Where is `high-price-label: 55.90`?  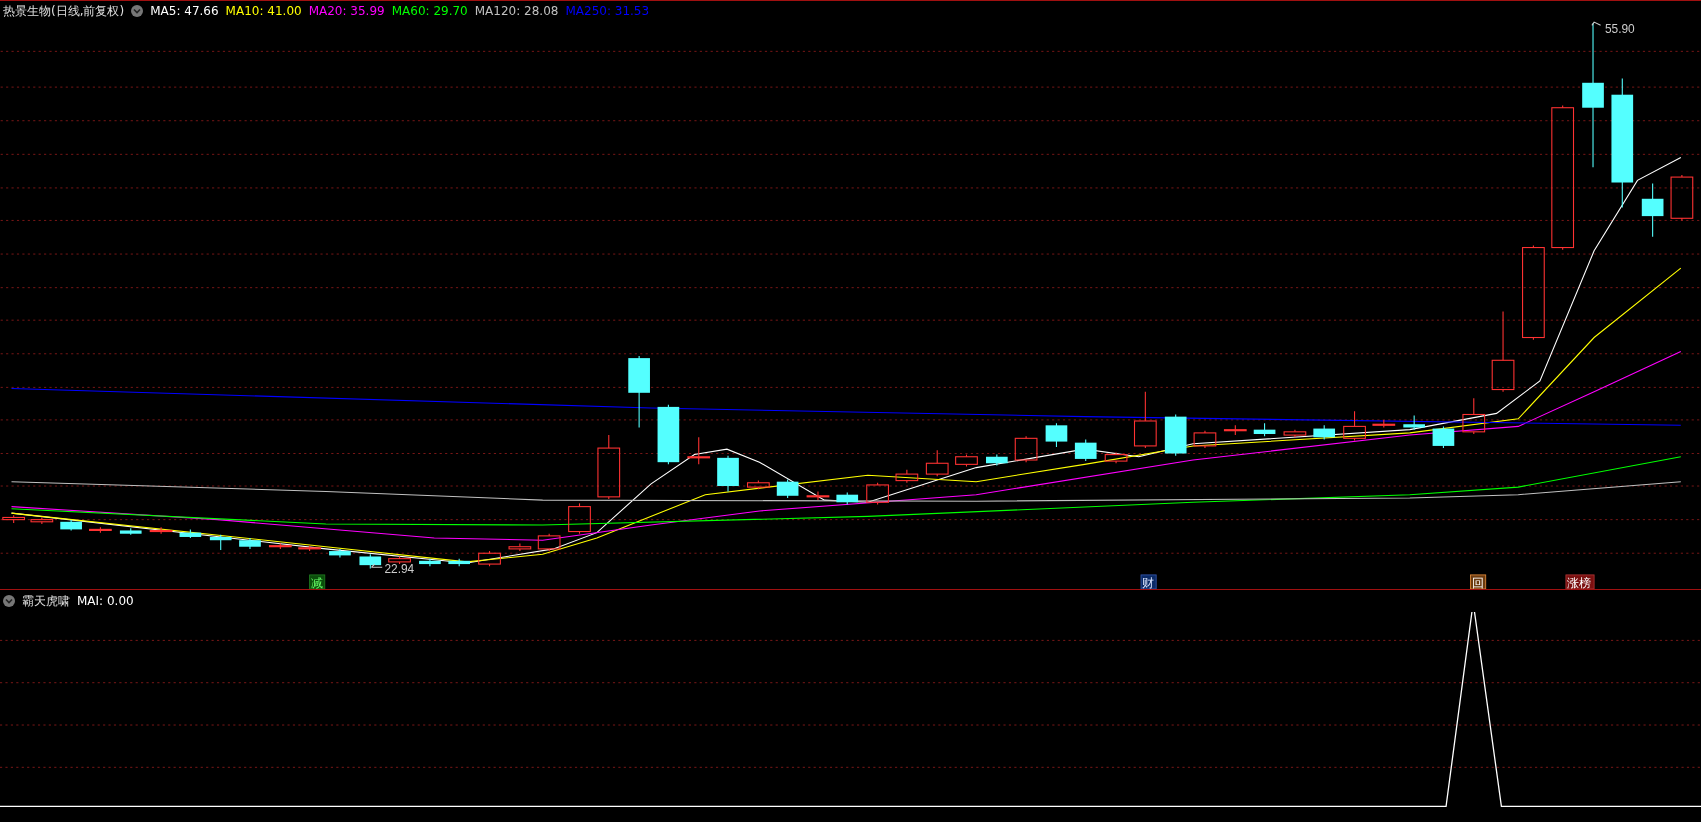
high-price-label: 55.90 is located at coordinates (1619, 28).